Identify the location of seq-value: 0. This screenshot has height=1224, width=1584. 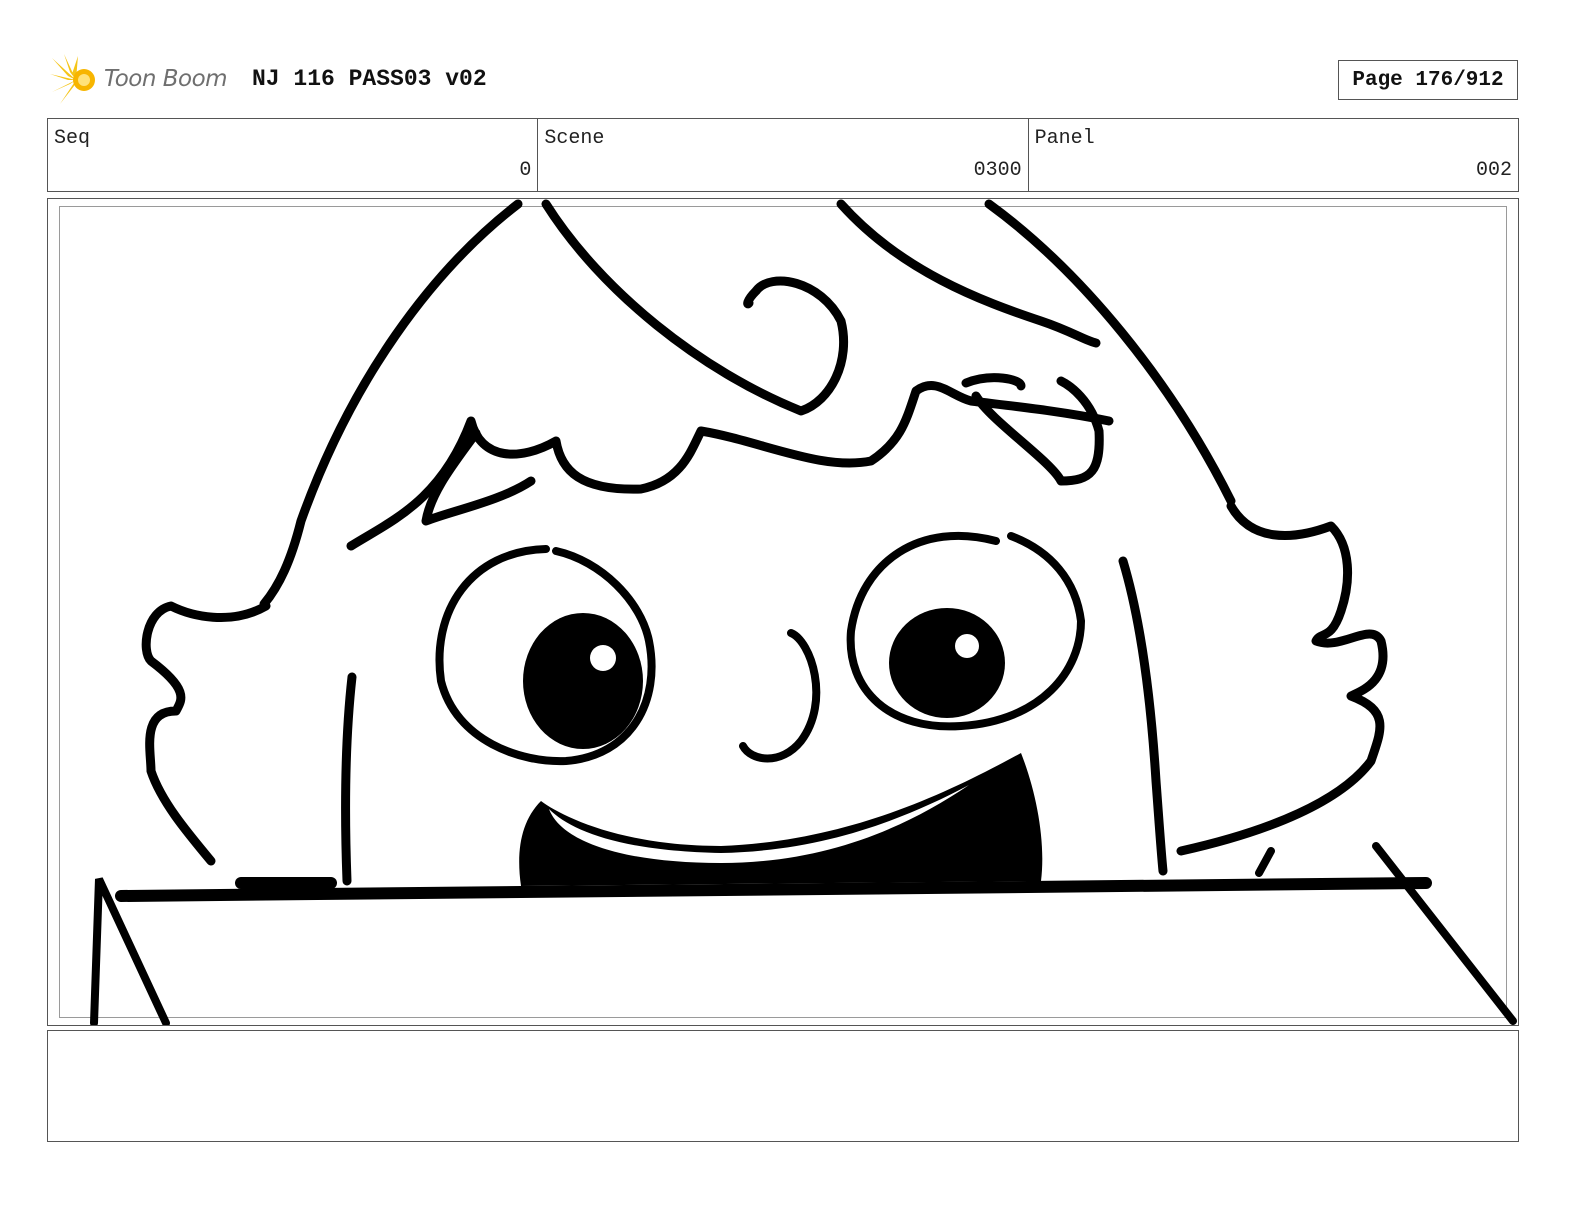
(525, 170).